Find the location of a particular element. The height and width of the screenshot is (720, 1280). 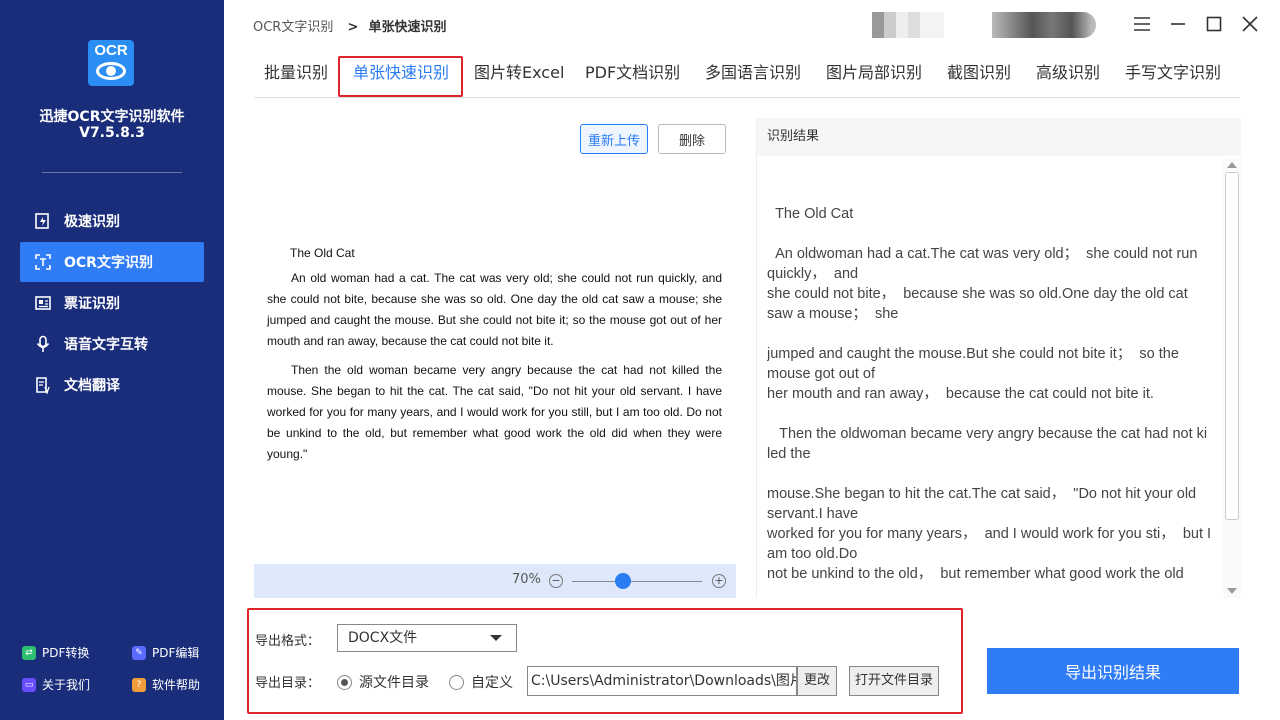

radio-checked is located at coordinates (344, 682).